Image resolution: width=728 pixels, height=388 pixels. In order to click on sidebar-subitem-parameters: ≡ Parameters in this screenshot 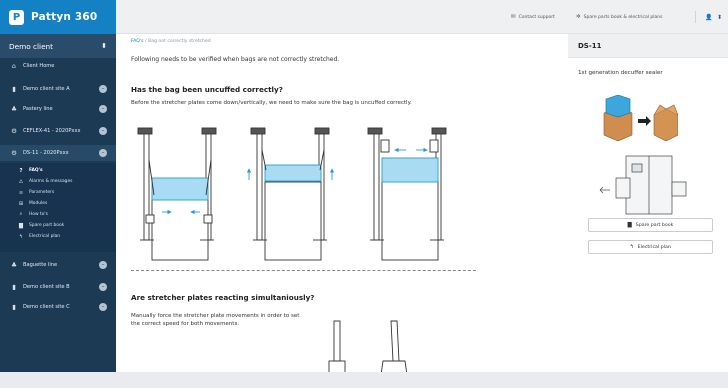, I will do `click(58, 193)`.